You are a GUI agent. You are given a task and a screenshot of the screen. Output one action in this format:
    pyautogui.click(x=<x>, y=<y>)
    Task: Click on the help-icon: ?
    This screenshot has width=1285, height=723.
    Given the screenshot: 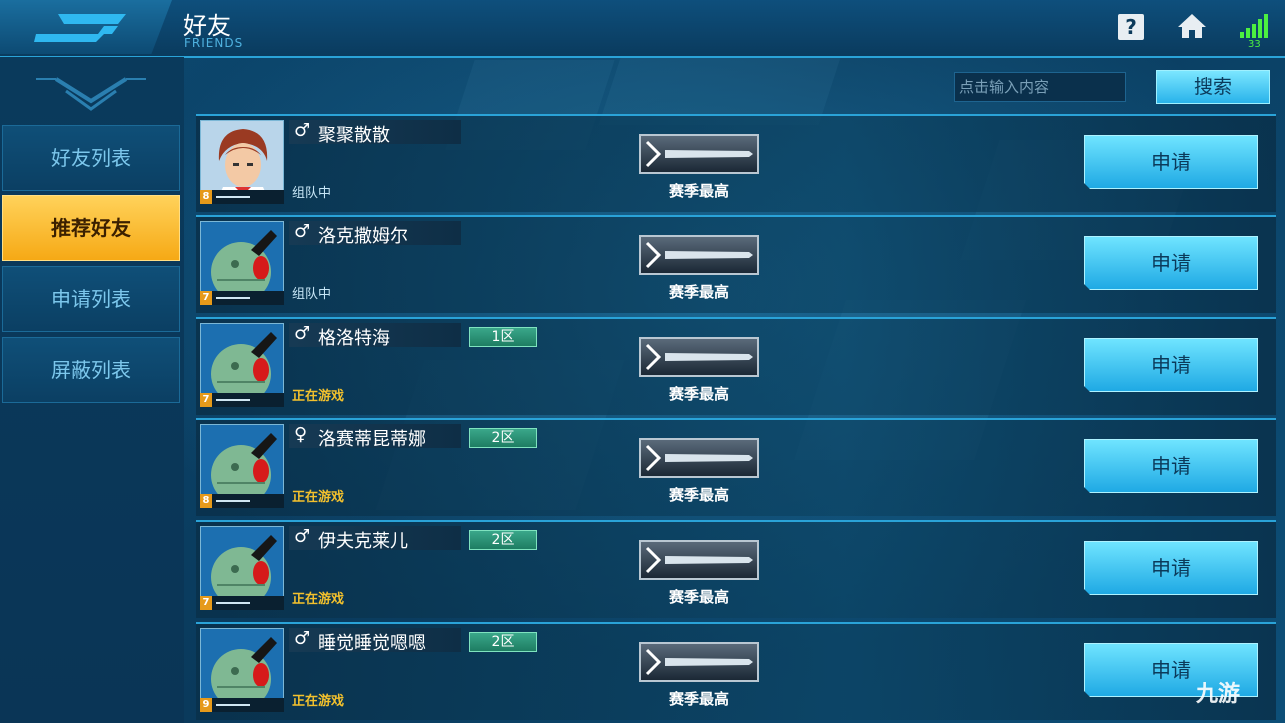 What is the action you would take?
    pyautogui.click(x=1131, y=27)
    